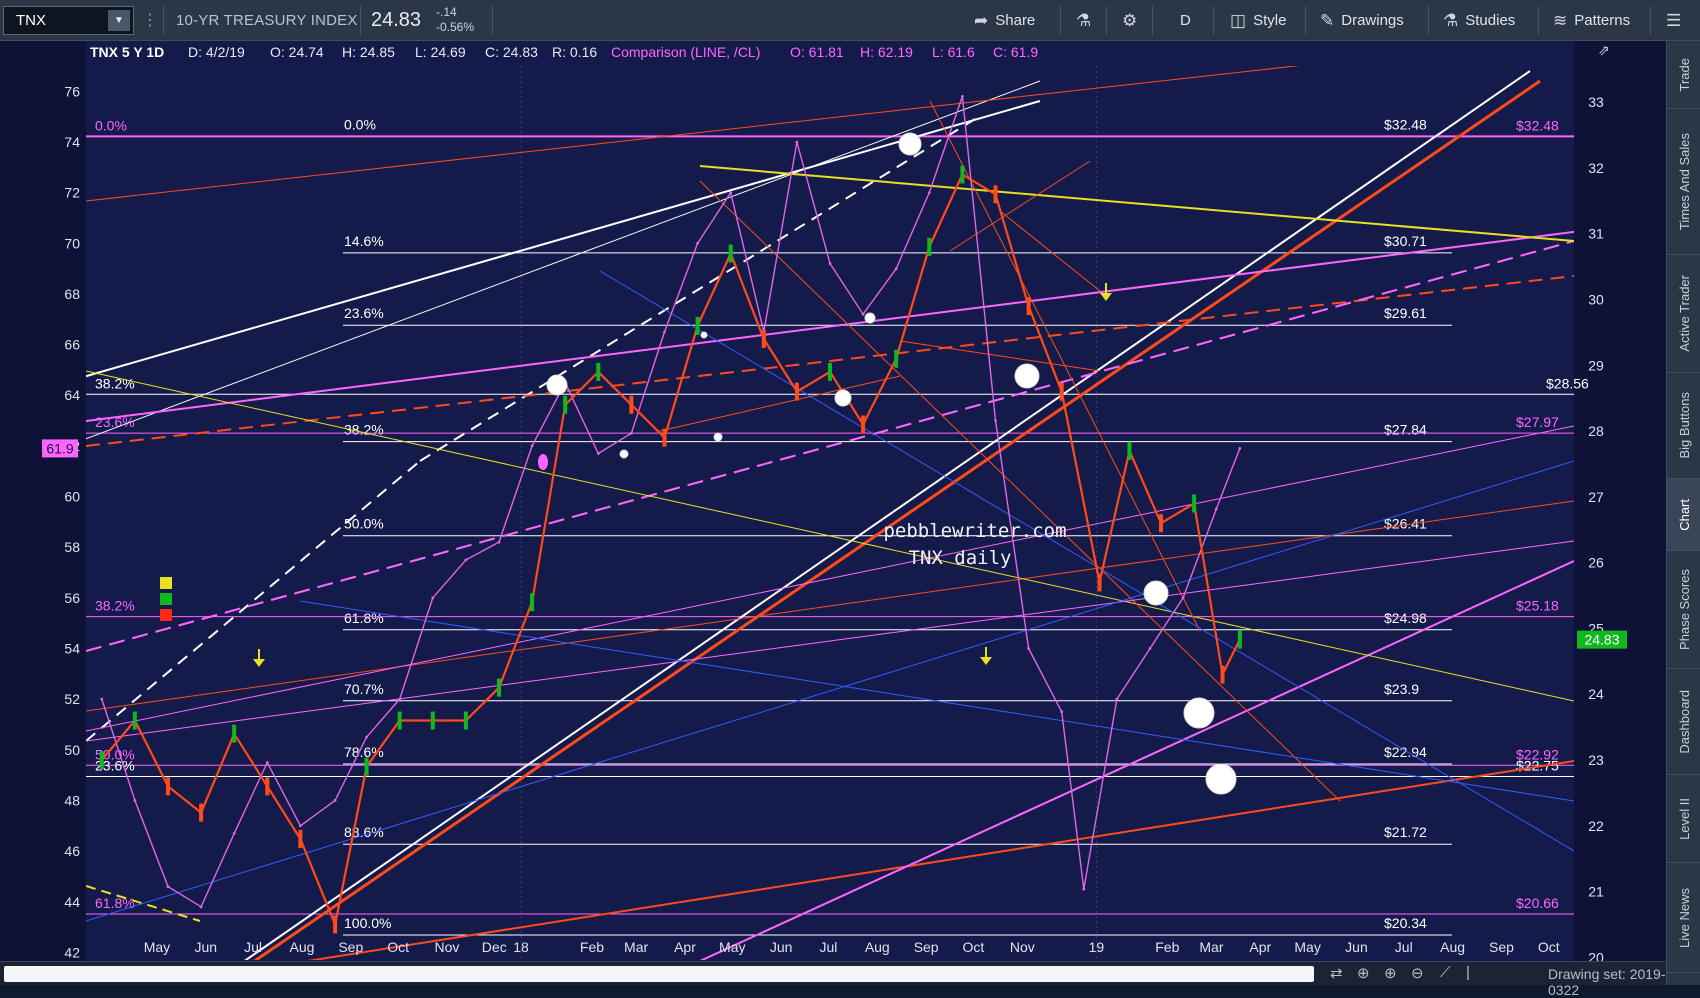  I want to click on crosshair-icon: ⊕, so click(1363, 973).